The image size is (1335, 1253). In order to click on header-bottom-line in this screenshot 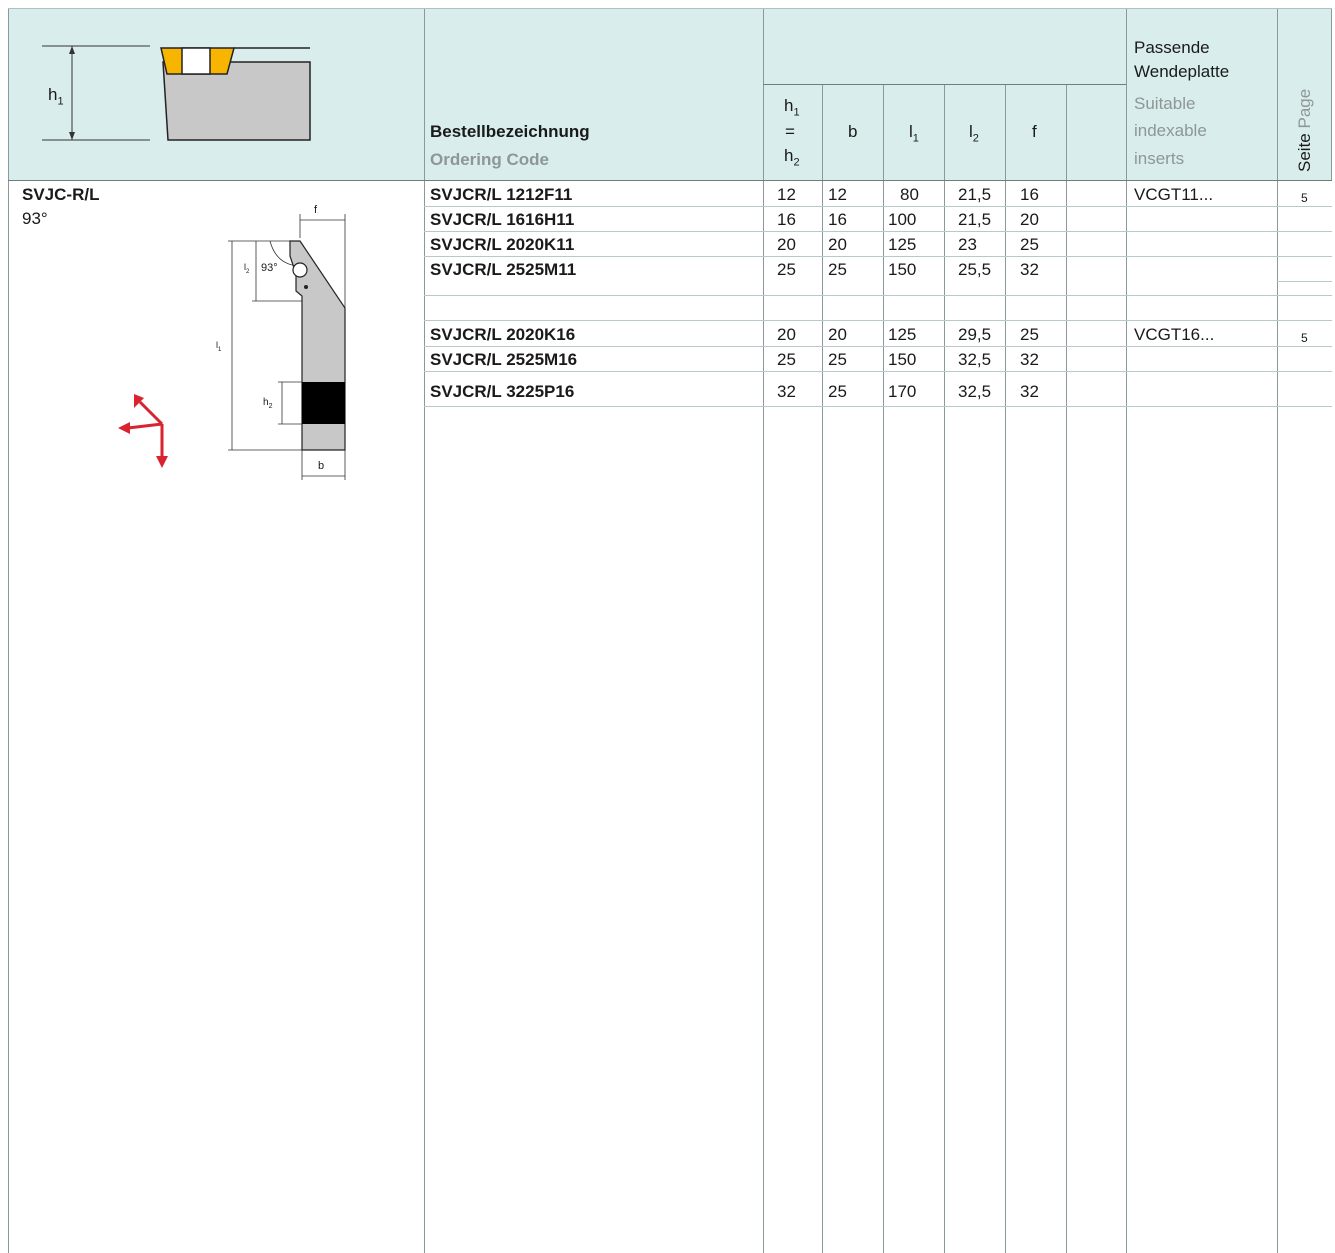, I will do `click(670, 180)`.